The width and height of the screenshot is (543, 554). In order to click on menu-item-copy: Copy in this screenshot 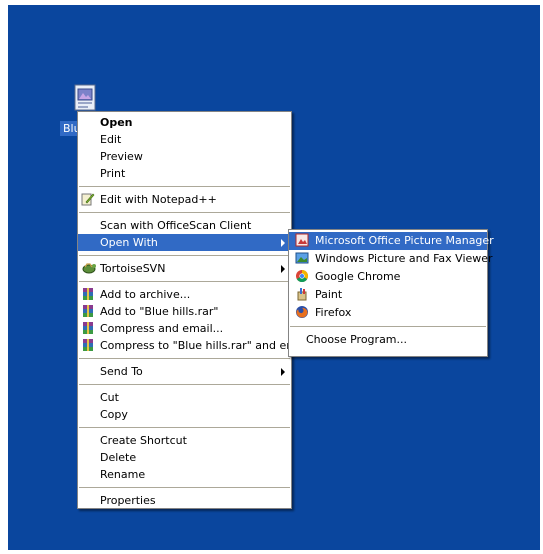, I will do `click(184, 414)`.